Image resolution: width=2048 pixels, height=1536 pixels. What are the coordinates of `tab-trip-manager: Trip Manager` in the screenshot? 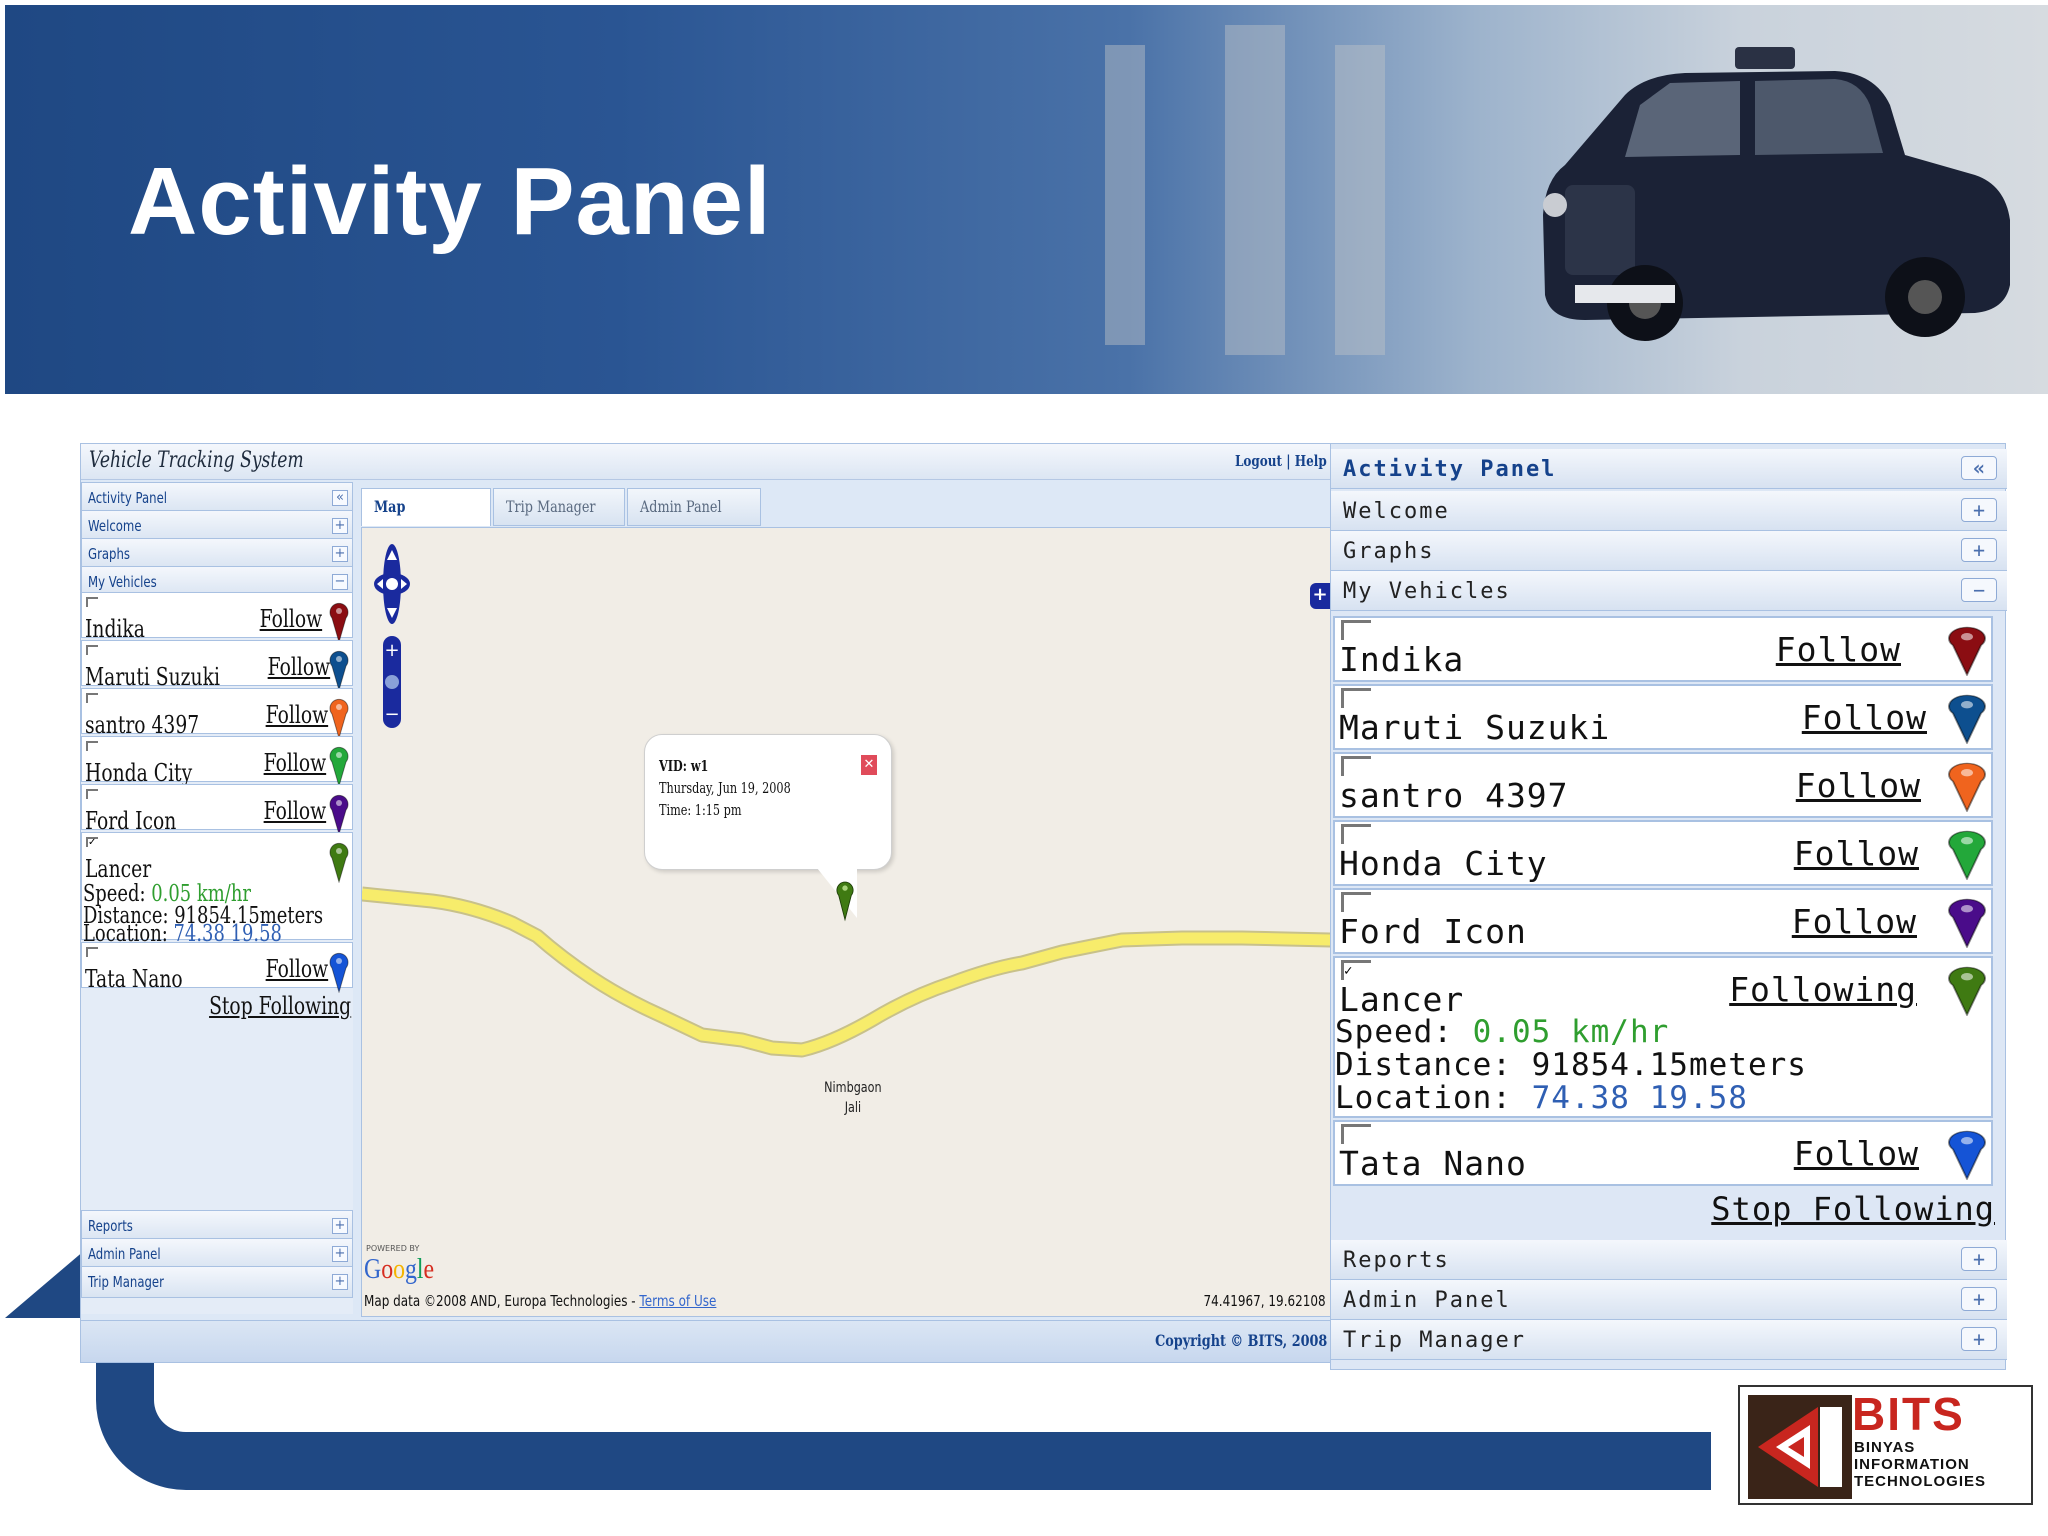 It's located at (559, 507).